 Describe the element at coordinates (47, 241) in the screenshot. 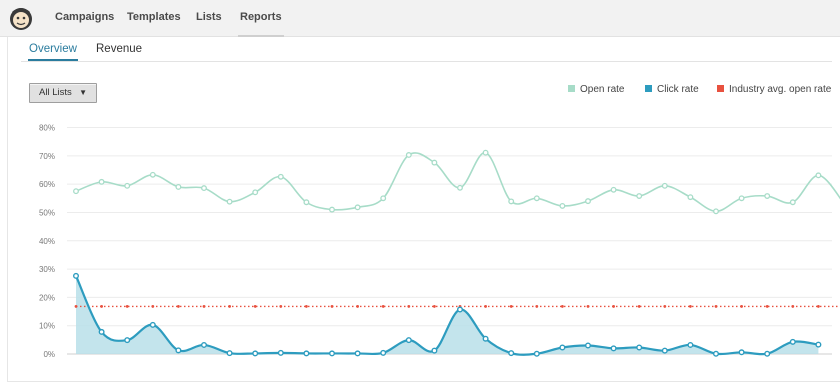

I see `y-tick-label: 40%` at that location.